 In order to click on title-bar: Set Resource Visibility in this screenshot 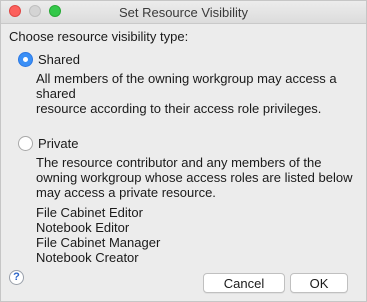, I will do `click(183, 12)`.